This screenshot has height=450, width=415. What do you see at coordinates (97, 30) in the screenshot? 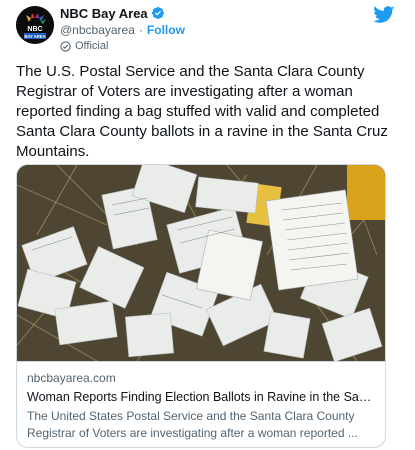
I see `handle: @nbcbayarea` at bounding box center [97, 30].